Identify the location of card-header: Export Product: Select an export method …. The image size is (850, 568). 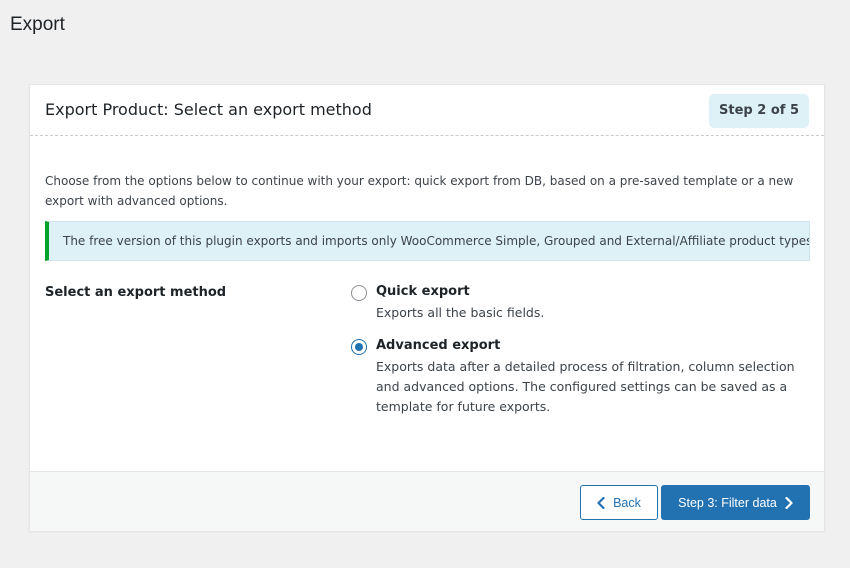
(427, 110).